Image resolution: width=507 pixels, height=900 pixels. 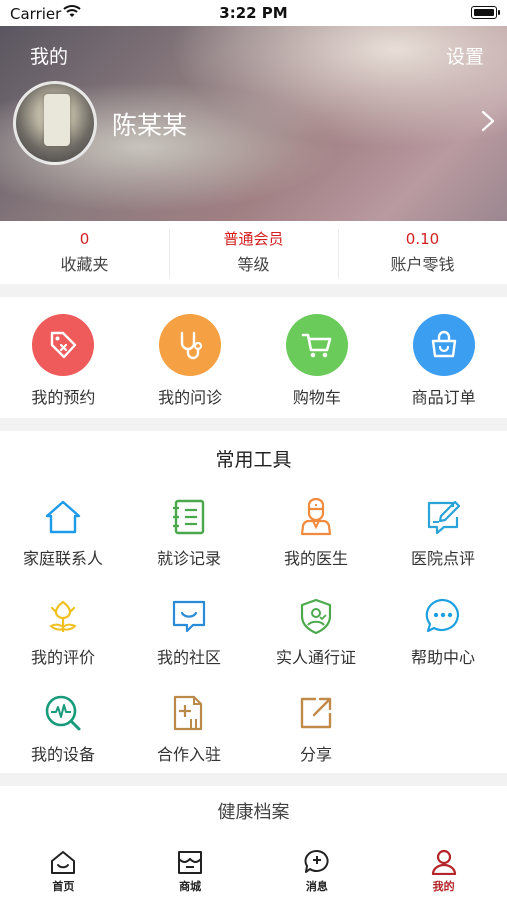 I want to click on order-label: 我的问诊, so click(x=190, y=397).